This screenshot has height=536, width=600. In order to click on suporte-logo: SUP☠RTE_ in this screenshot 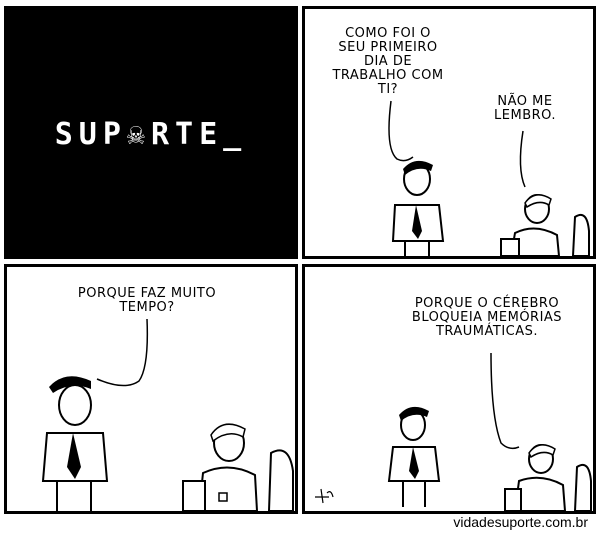, I will do `click(151, 134)`.